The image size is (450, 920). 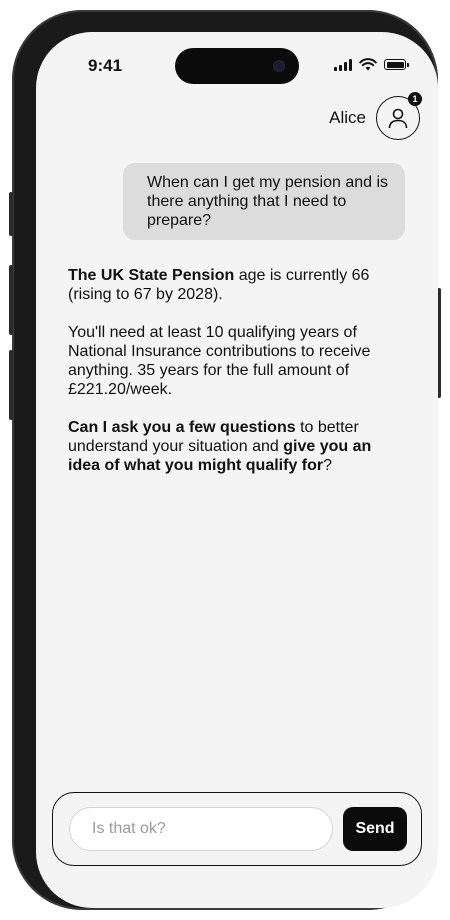 I want to click on camera-icon, so click(x=279, y=66).